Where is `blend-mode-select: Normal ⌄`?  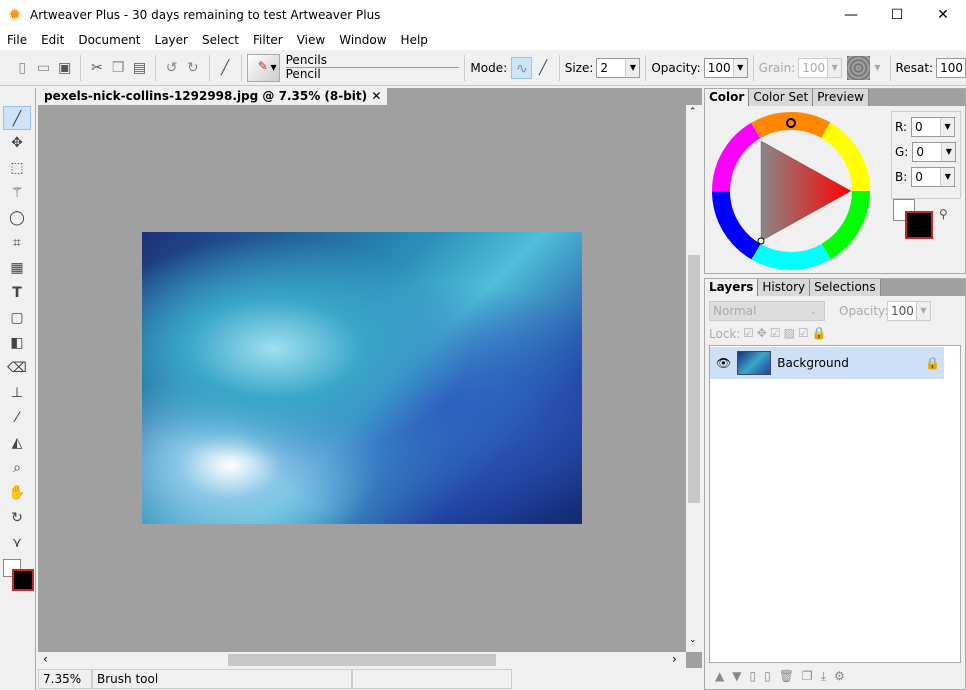 blend-mode-select: Normal ⌄ is located at coordinates (767, 311).